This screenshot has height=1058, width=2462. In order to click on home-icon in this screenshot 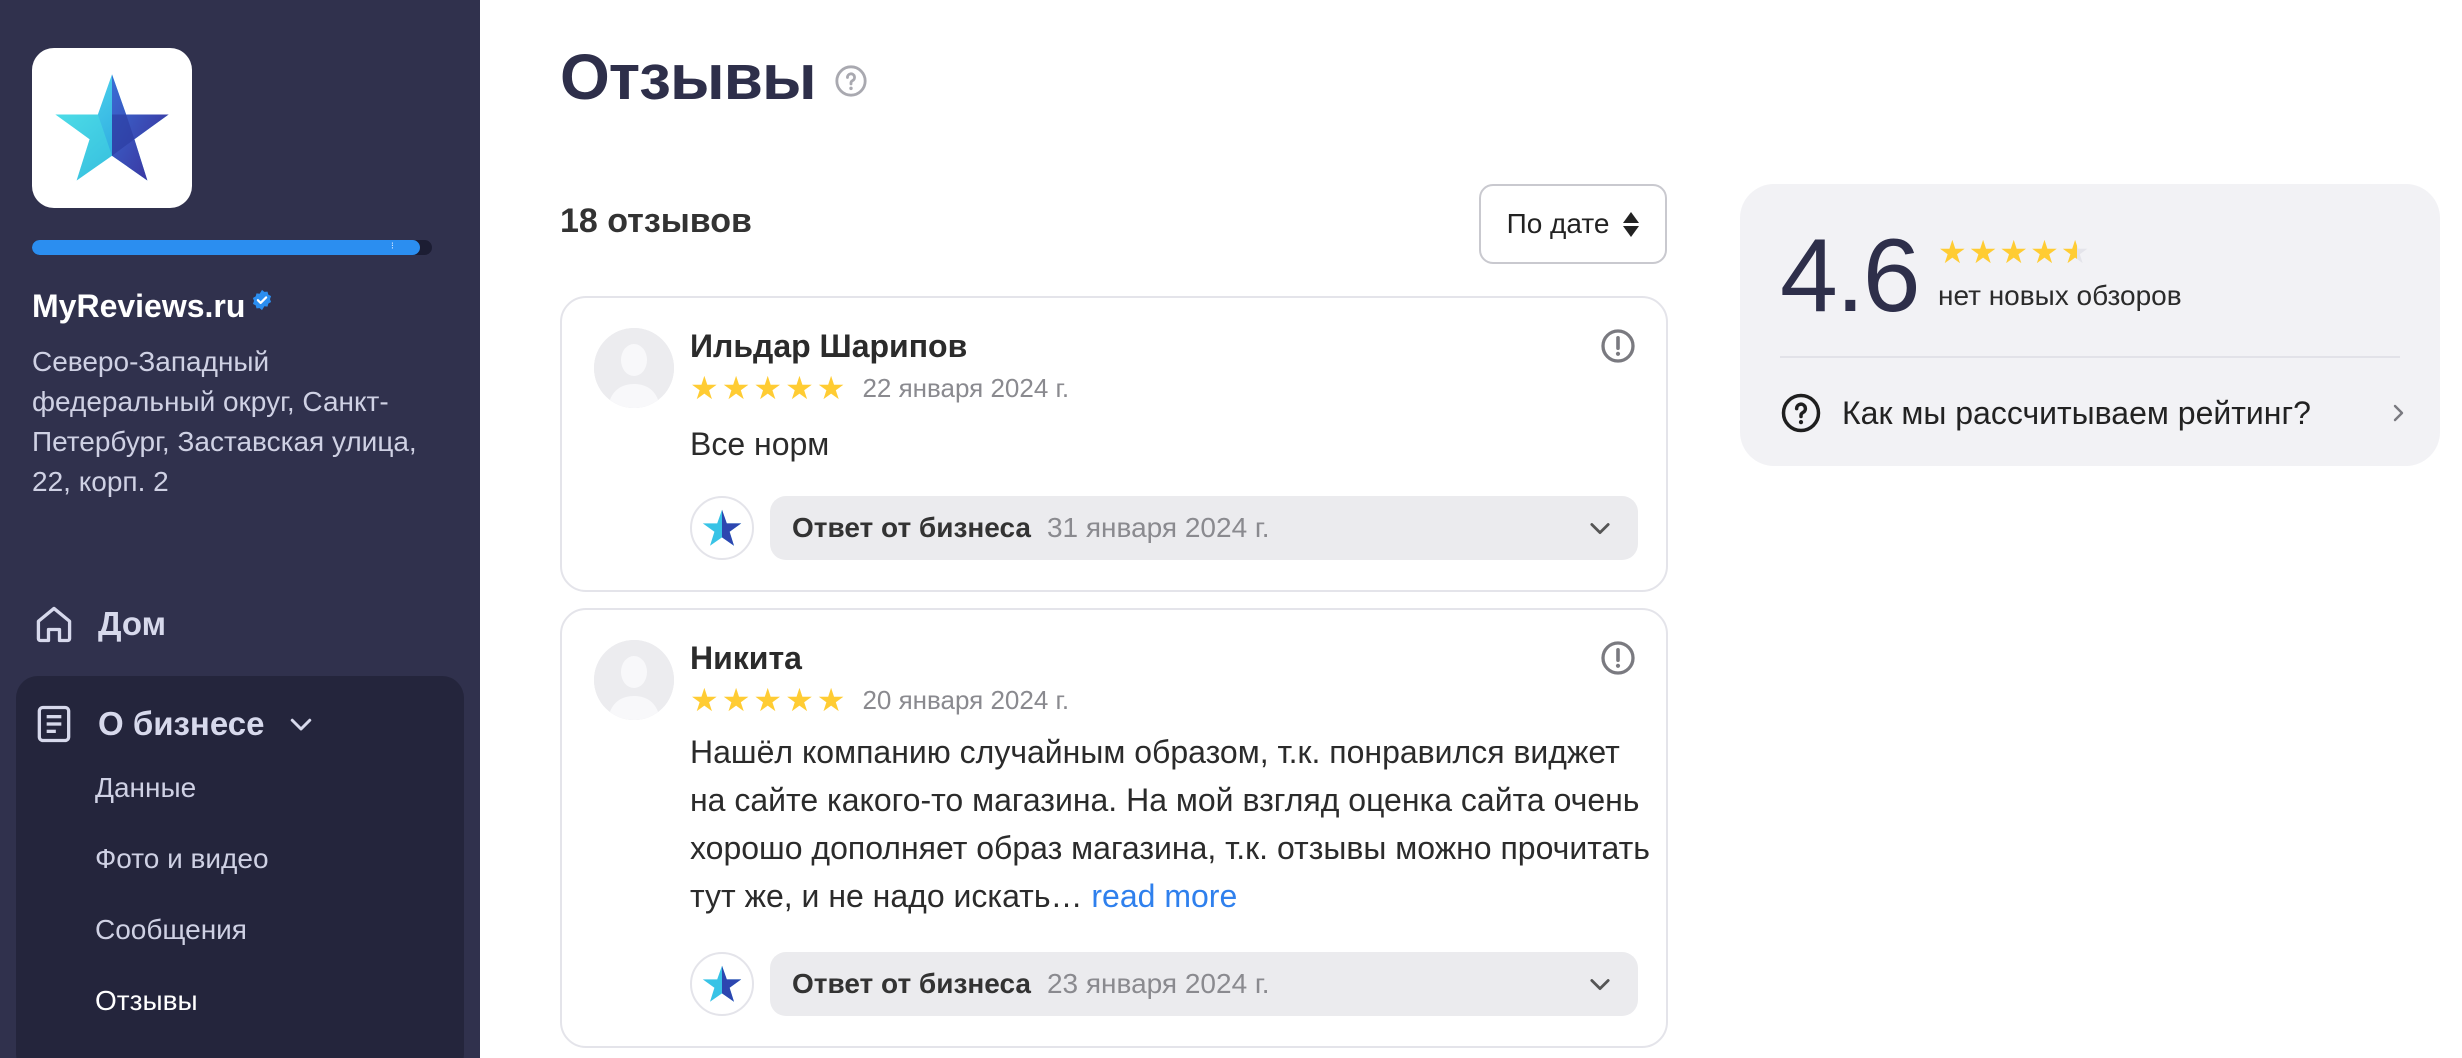, I will do `click(54, 624)`.